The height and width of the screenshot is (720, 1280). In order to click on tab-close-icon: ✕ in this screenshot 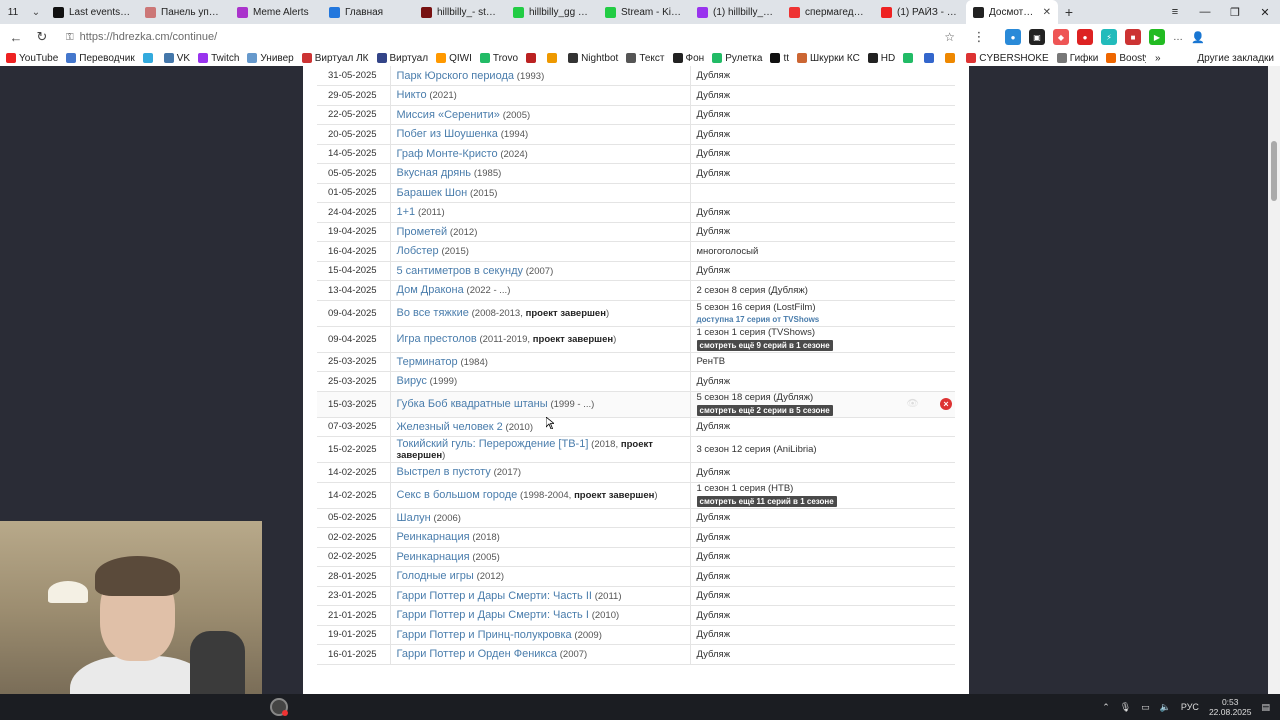, I will do `click(1047, 12)`.